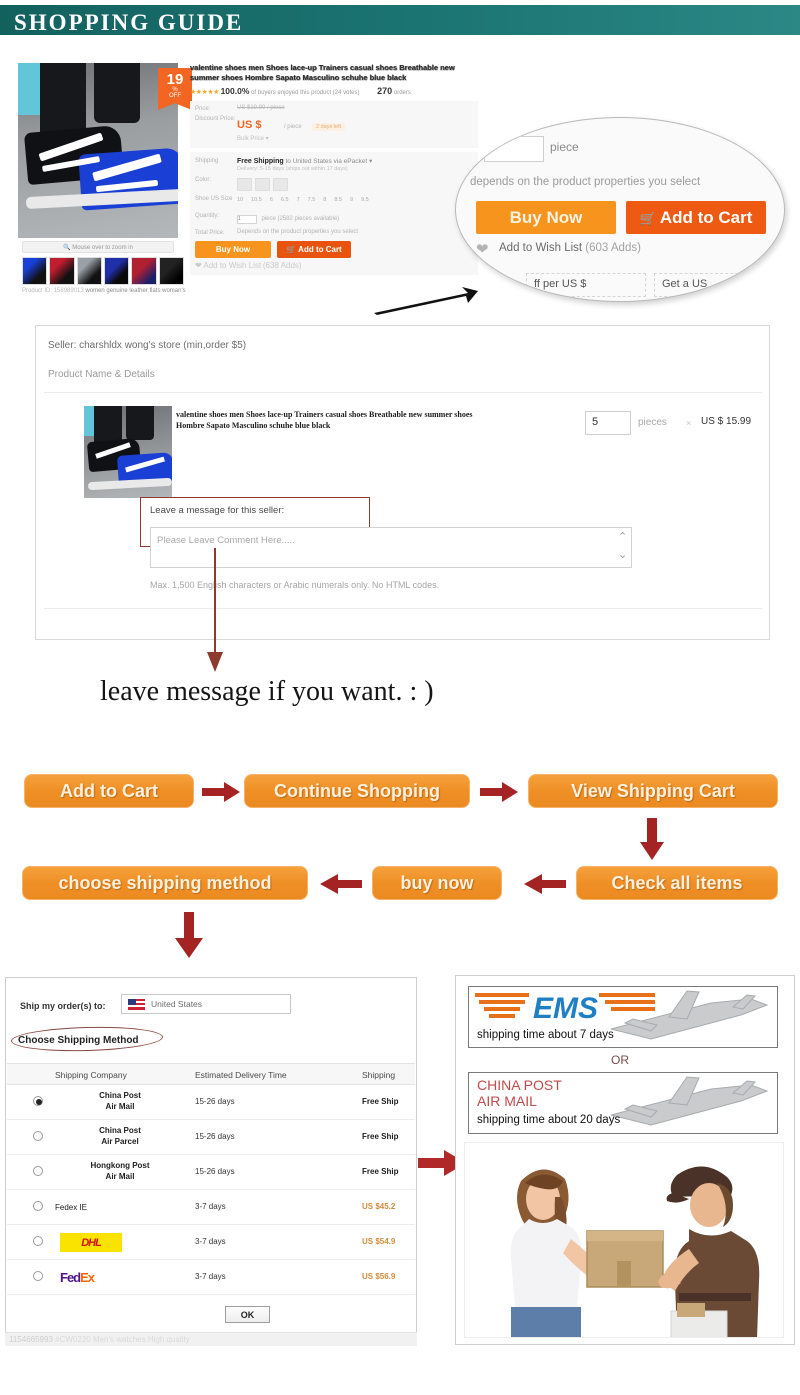 This screenshot has height=1395, width=800. Describe the element at coordinates (303, 200) in the screenshot. I see `size-options: 10 10.5 6 6.5 7 7.5 8 8.5 9 9.5` at that location.